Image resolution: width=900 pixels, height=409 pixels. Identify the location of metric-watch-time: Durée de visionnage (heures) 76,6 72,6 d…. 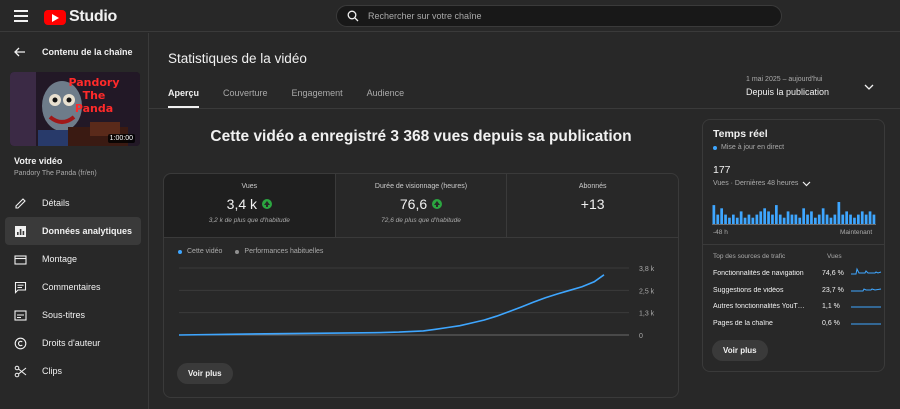
(422, 205).